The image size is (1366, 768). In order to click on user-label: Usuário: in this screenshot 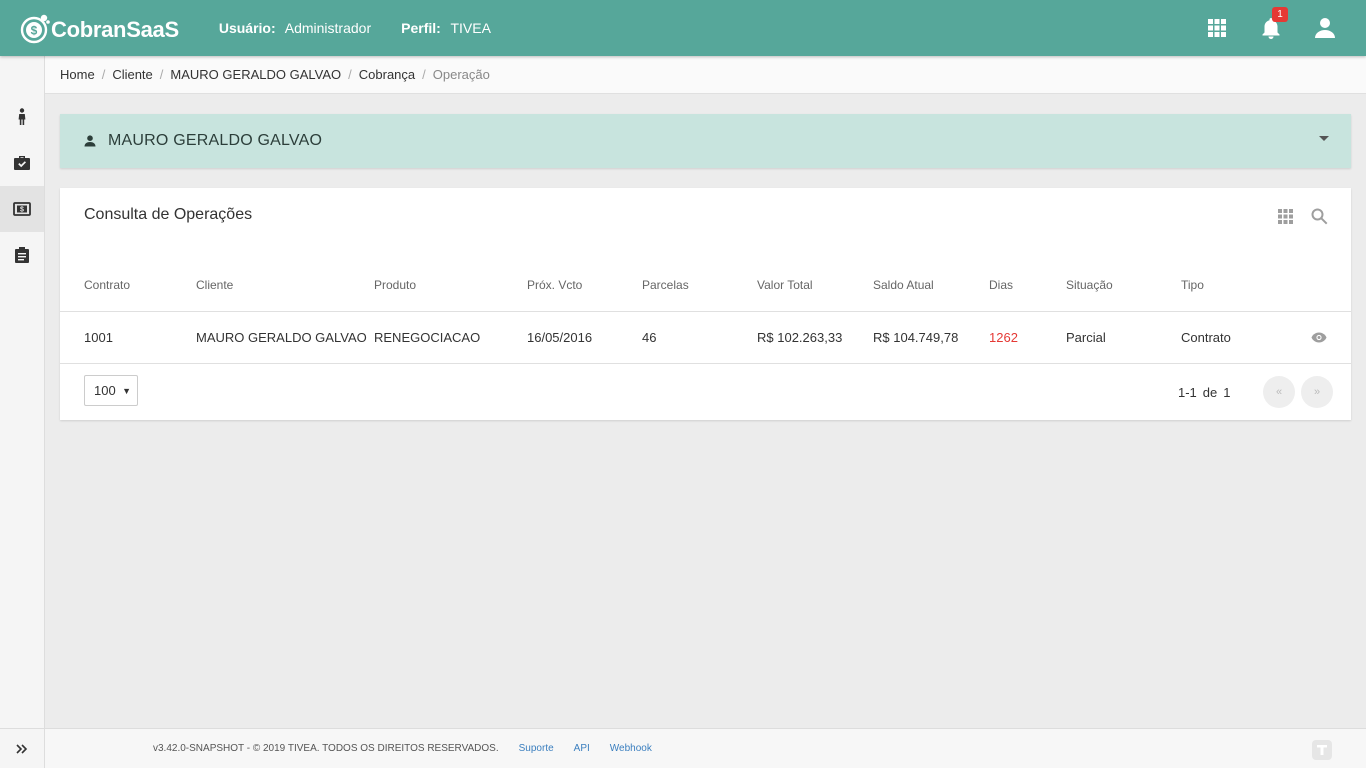, I will do `click(247, 28)`.